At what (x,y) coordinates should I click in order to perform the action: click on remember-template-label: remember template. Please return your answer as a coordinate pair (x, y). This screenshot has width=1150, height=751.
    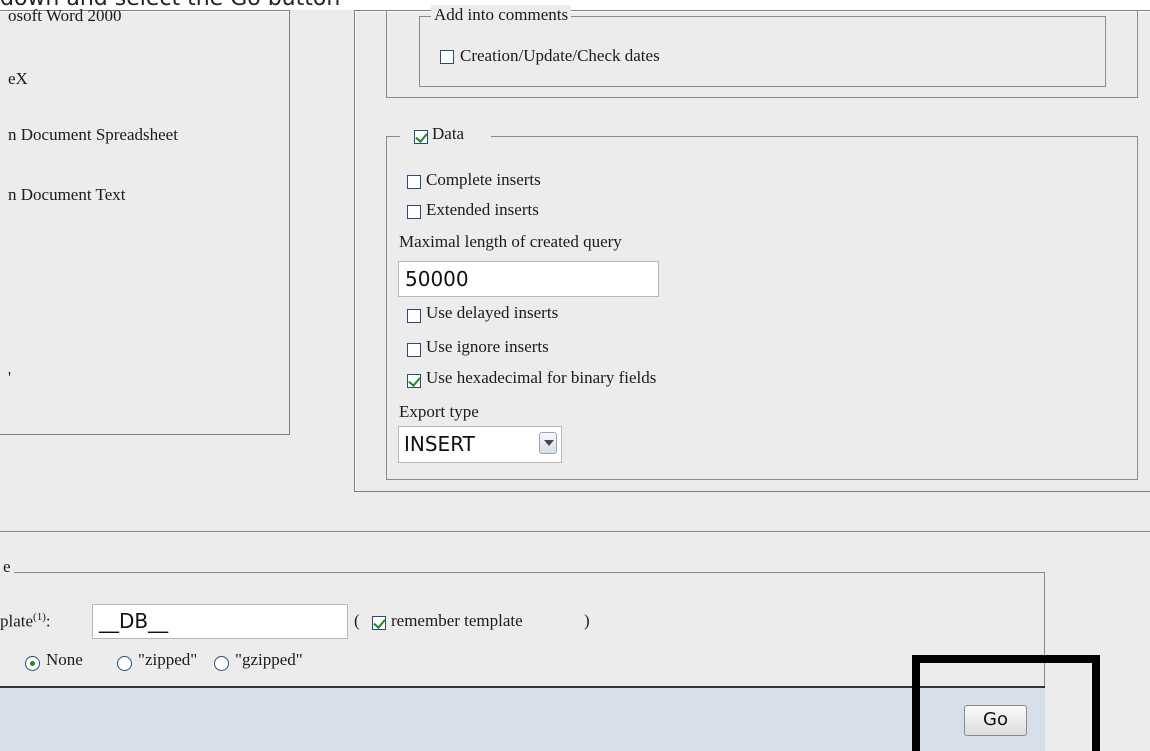
    Looking at the image, I should click on (457, 620).